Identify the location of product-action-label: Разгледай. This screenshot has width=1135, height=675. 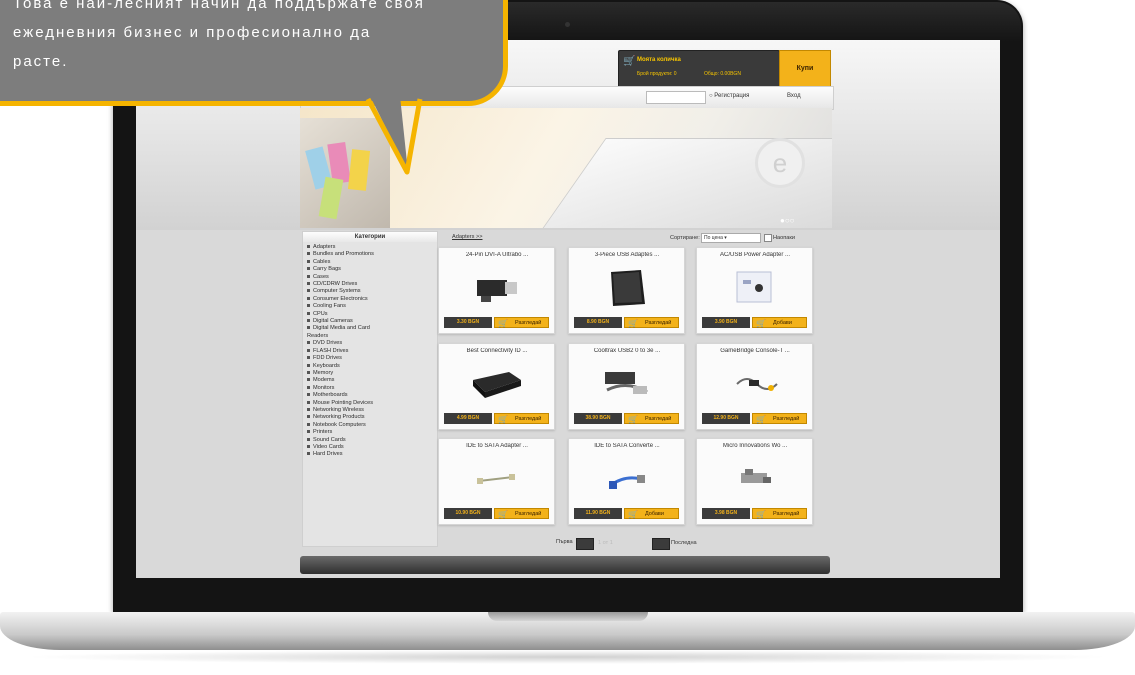
(528, 514).